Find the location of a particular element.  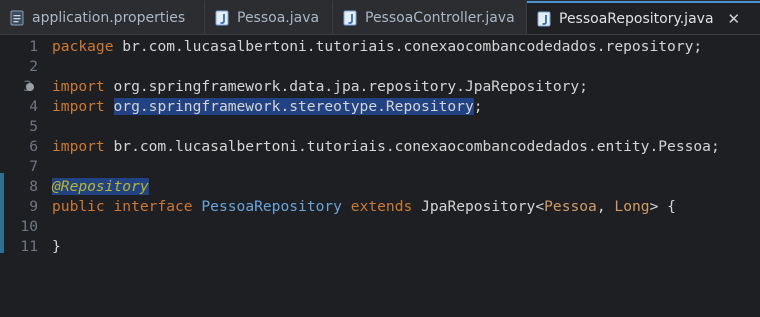

tab-application-properties: application.properties is located at coordinates (102, 17).